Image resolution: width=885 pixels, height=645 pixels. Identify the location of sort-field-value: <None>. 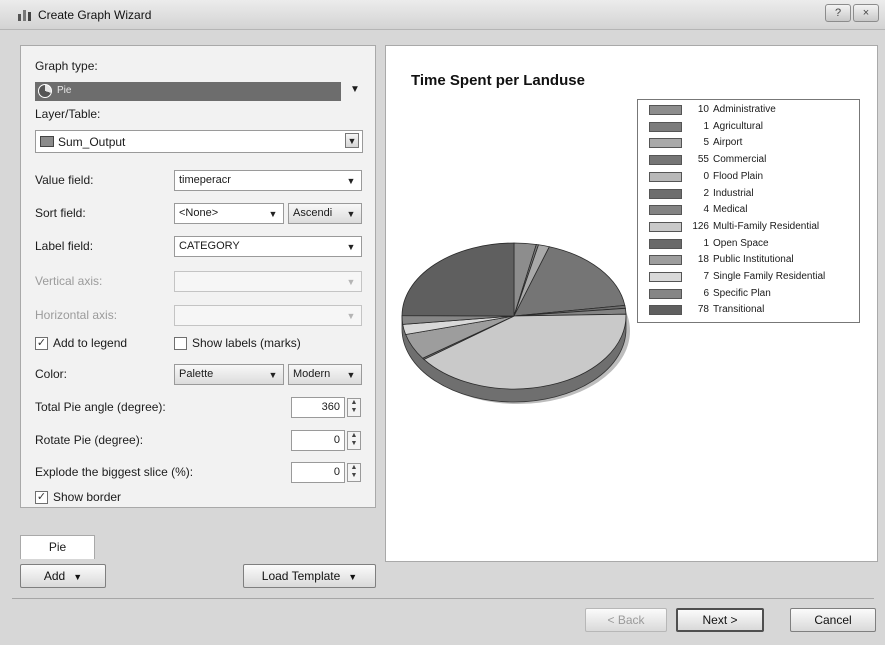
(199, 213).